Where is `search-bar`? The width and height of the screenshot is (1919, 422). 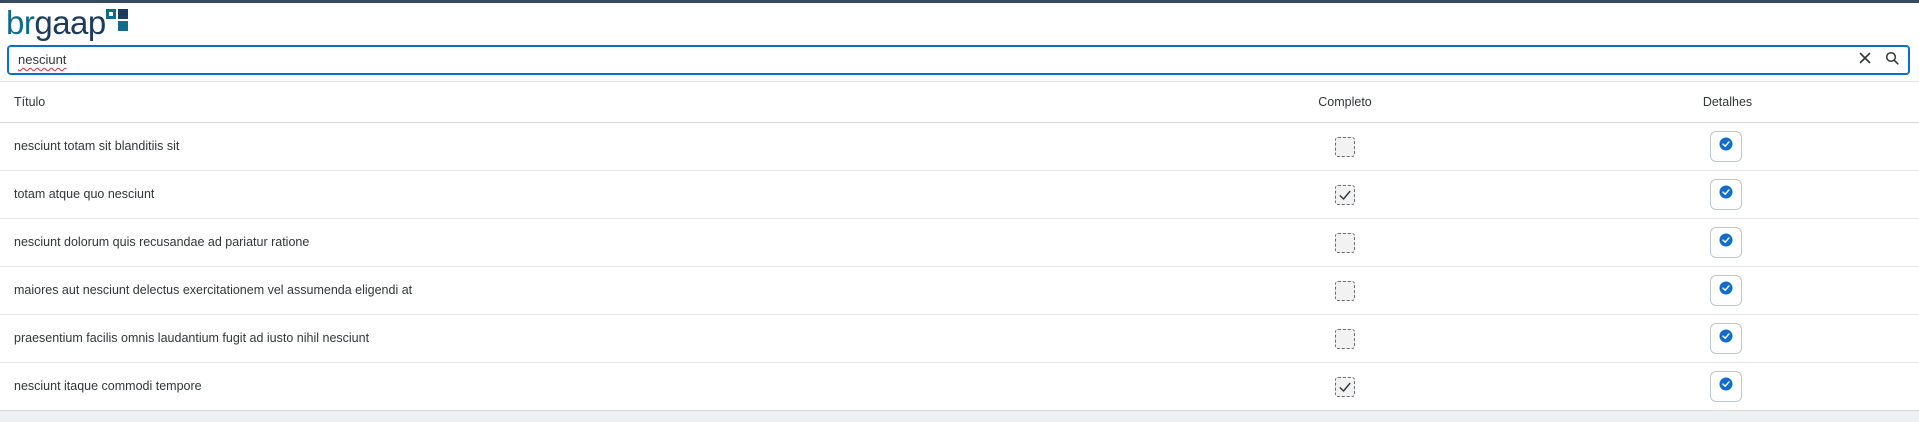 search-bar is located at coordinates (959, 62).